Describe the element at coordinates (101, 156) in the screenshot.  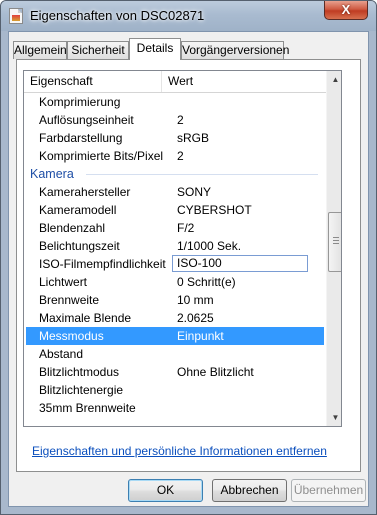
I see `property-name: Komprimierte Bits/Pixel` at that location.